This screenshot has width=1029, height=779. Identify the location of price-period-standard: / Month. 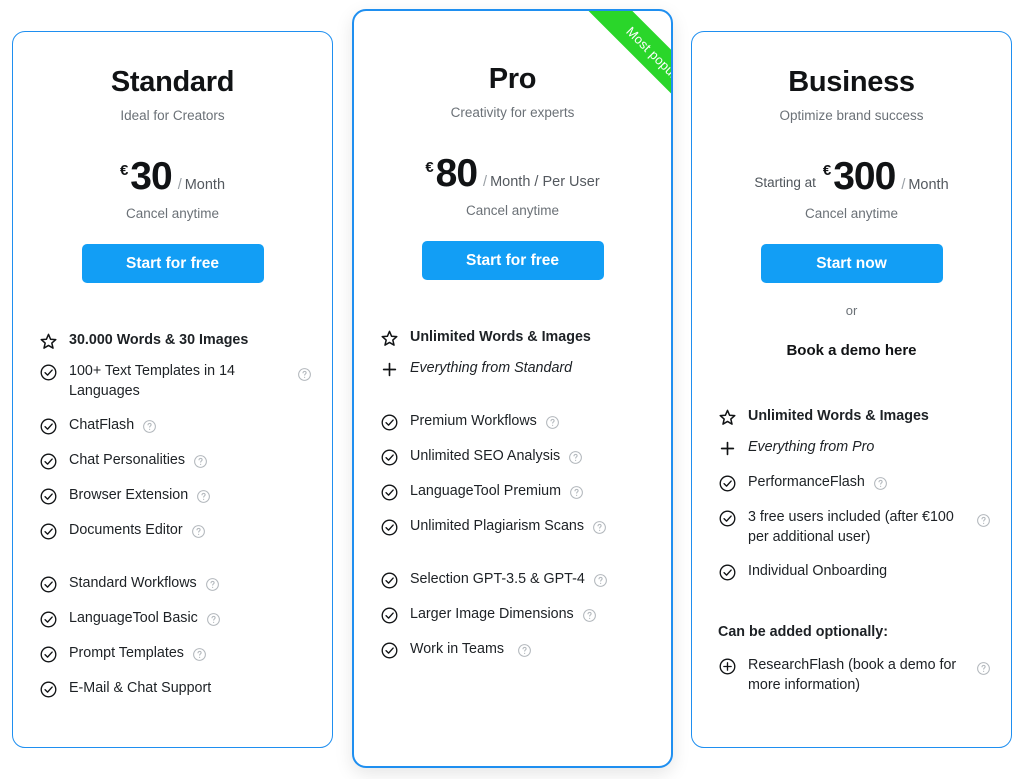
(201, 185).